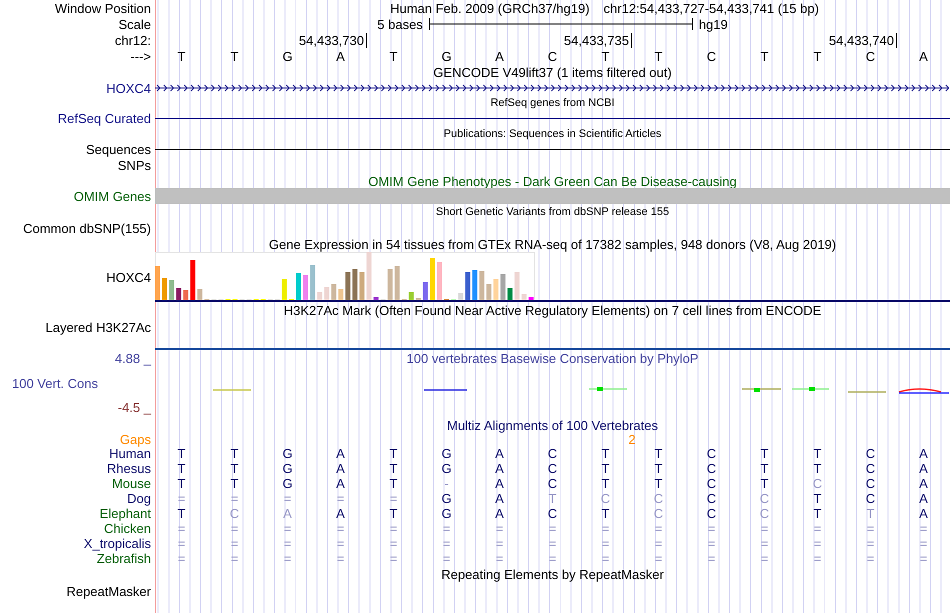 The height and width of the screenshot is (613, 950). What do you see at coordinates (134, 407) in the screenshot?
I see `axis-min-label: -4.5 _` at bounding box center [134, 407].